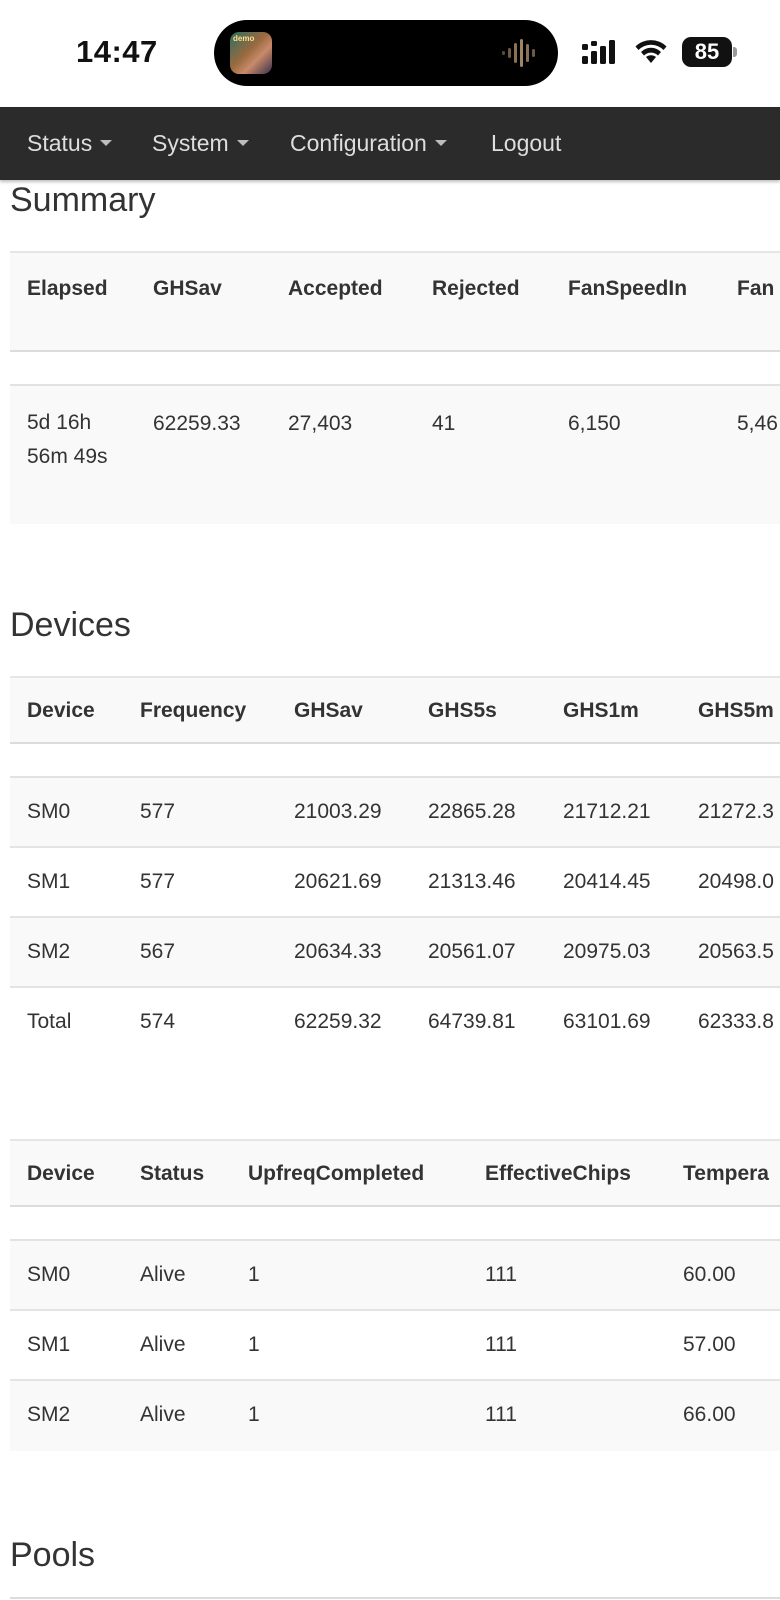 The image size is (780, 1600). What do you see at coordinates (476, 288) in the screenshot?
I see `col-rejected: Rejected` at bounding box center [476, 288].